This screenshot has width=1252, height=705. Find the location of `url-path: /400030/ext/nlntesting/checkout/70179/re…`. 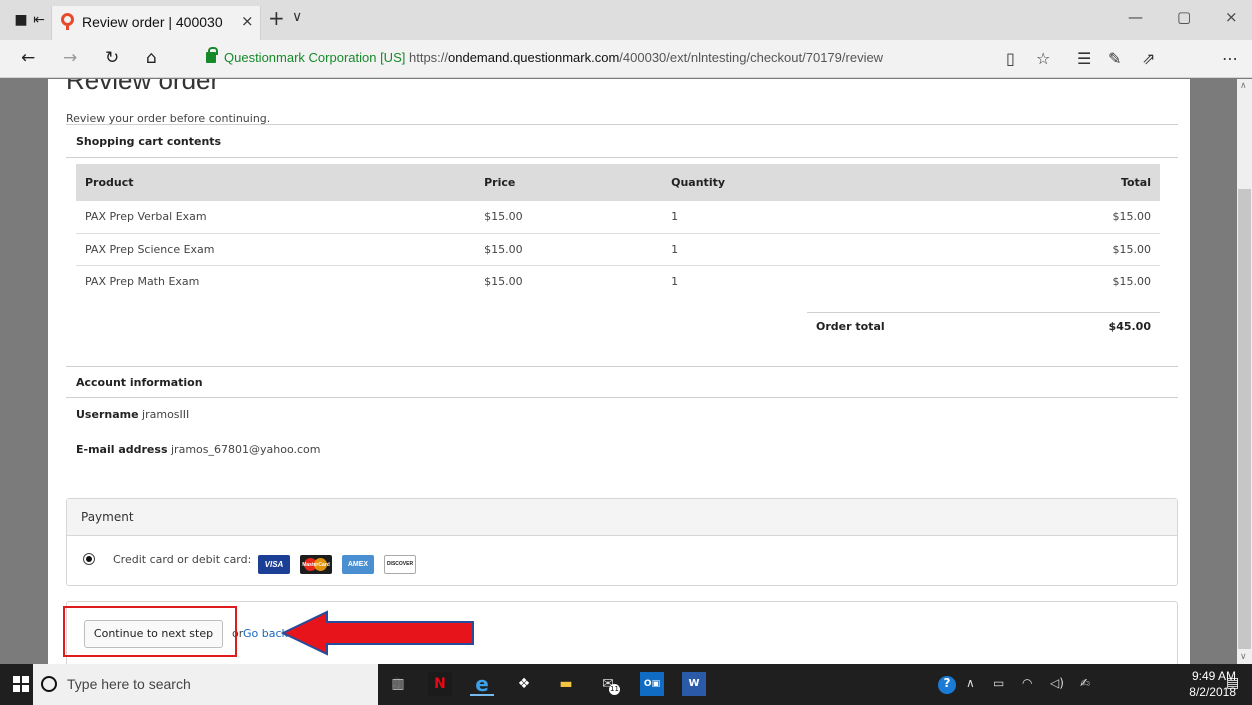

url-path: /400030/ext/nlntesting/checkout/70179/re… is located at coordinates (751, 57).